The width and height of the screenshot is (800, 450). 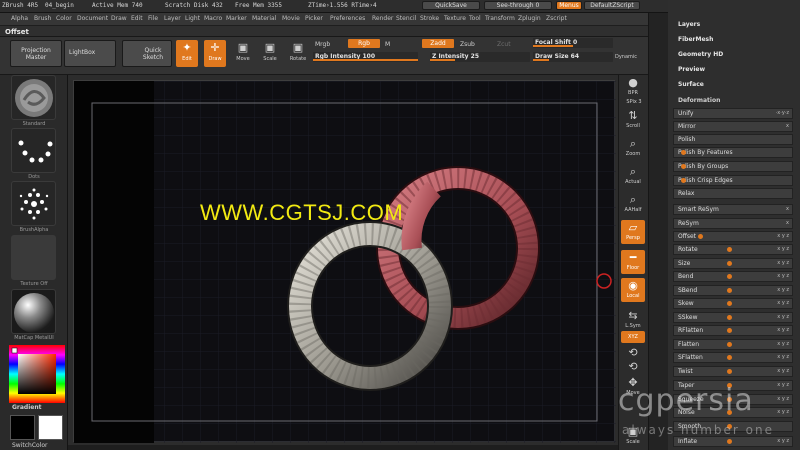 I want to click on draw-size-slider: Draw Size 64, so click(x=573, y=57).